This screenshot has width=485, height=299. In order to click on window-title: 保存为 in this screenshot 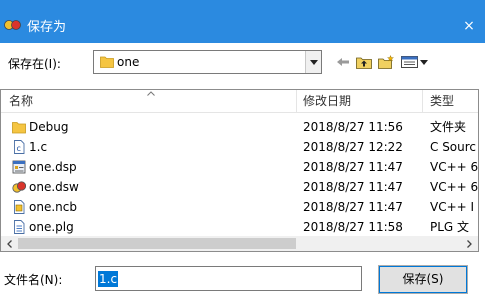, I will do `click(47, 27)`.